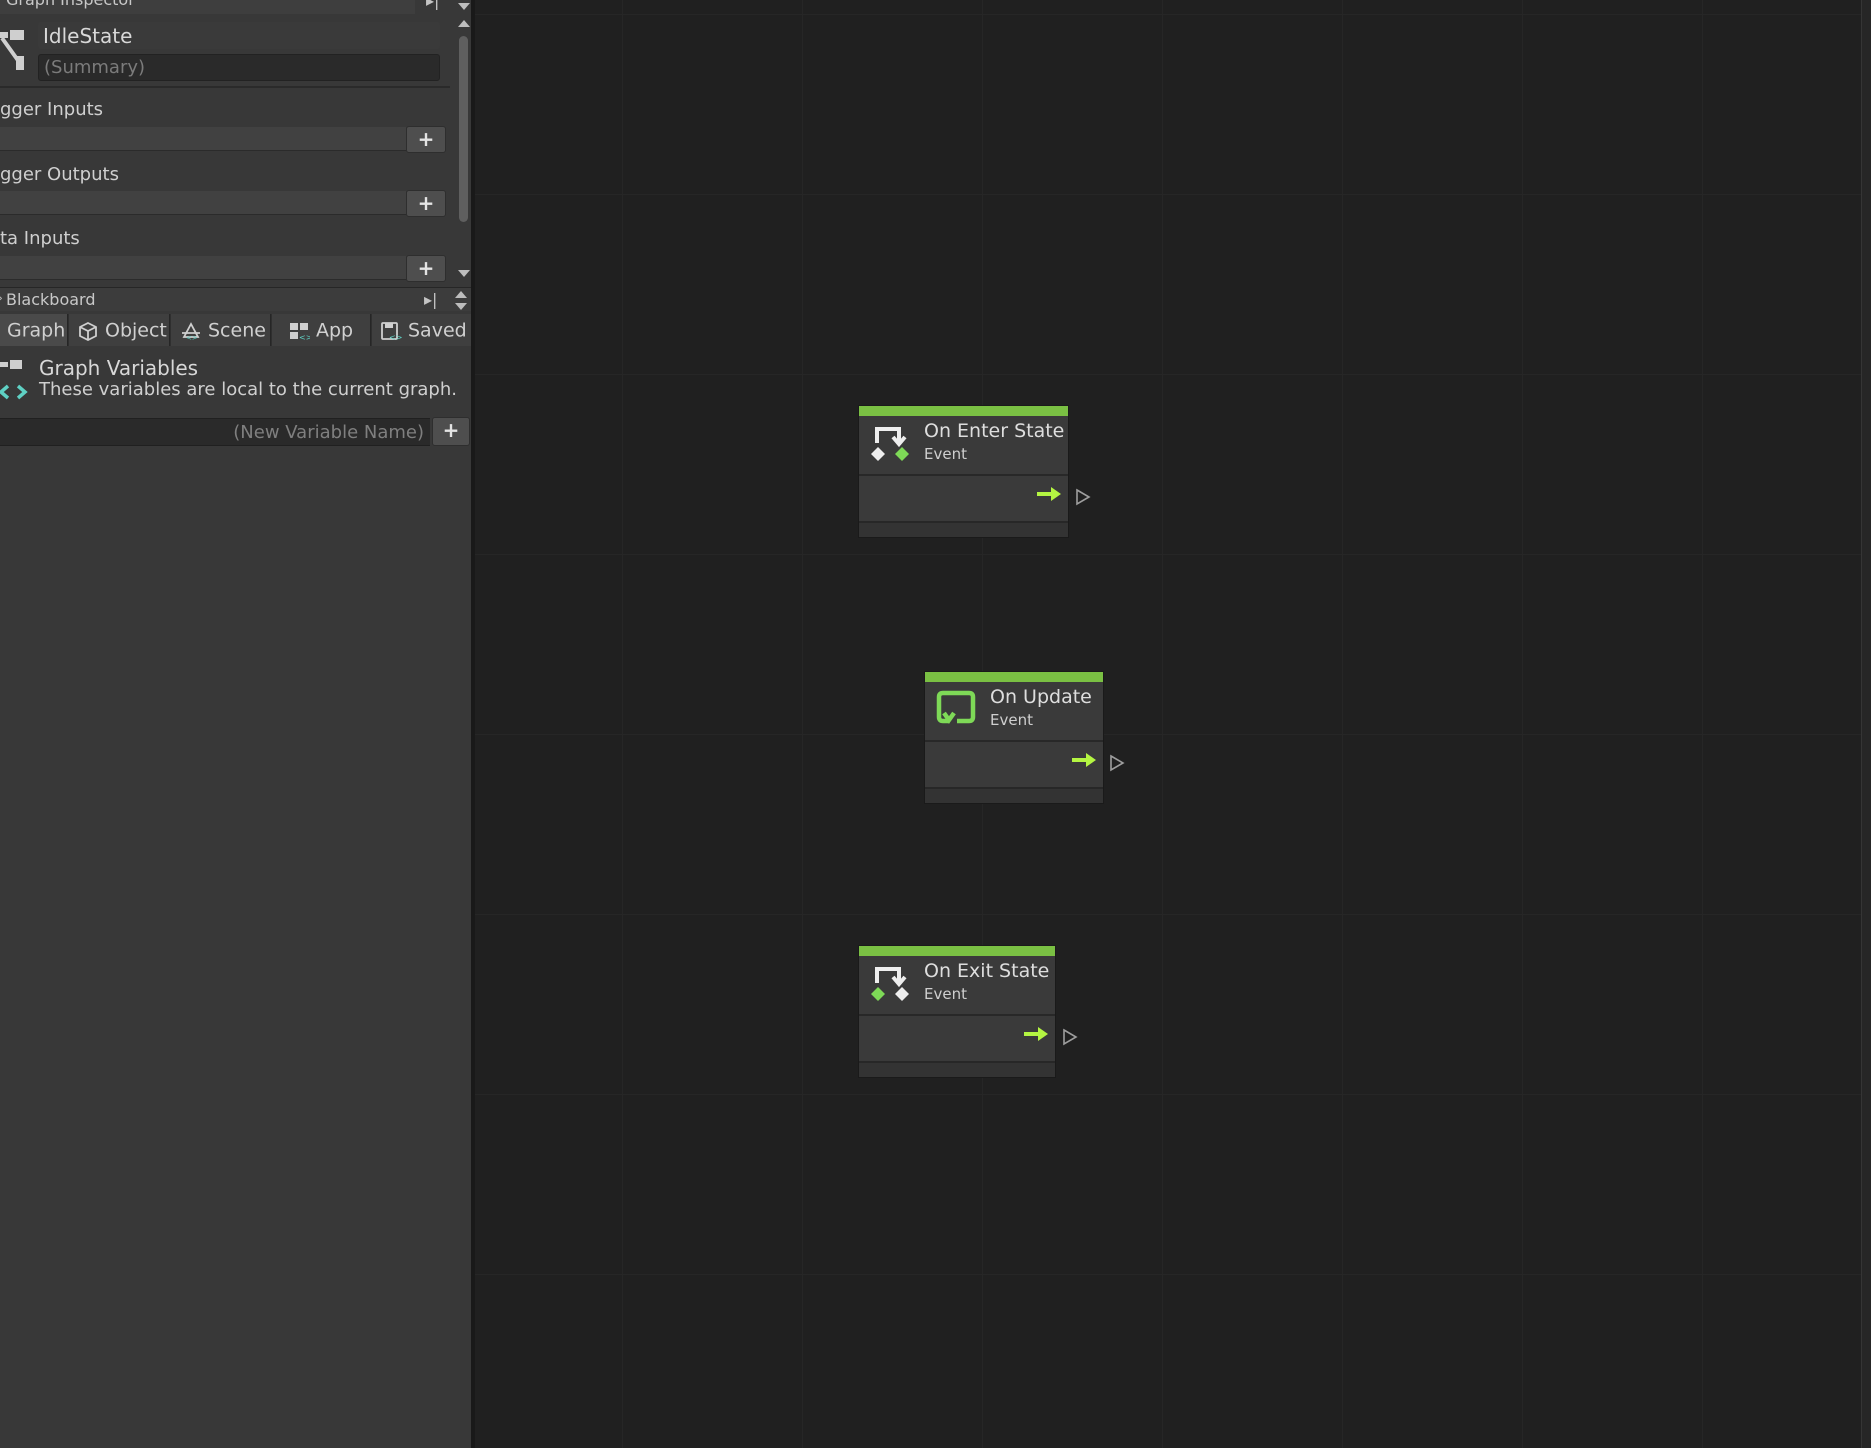 The image size is (1871, 1448). I want to click on node-title: On Enter State, so click(994, 431).